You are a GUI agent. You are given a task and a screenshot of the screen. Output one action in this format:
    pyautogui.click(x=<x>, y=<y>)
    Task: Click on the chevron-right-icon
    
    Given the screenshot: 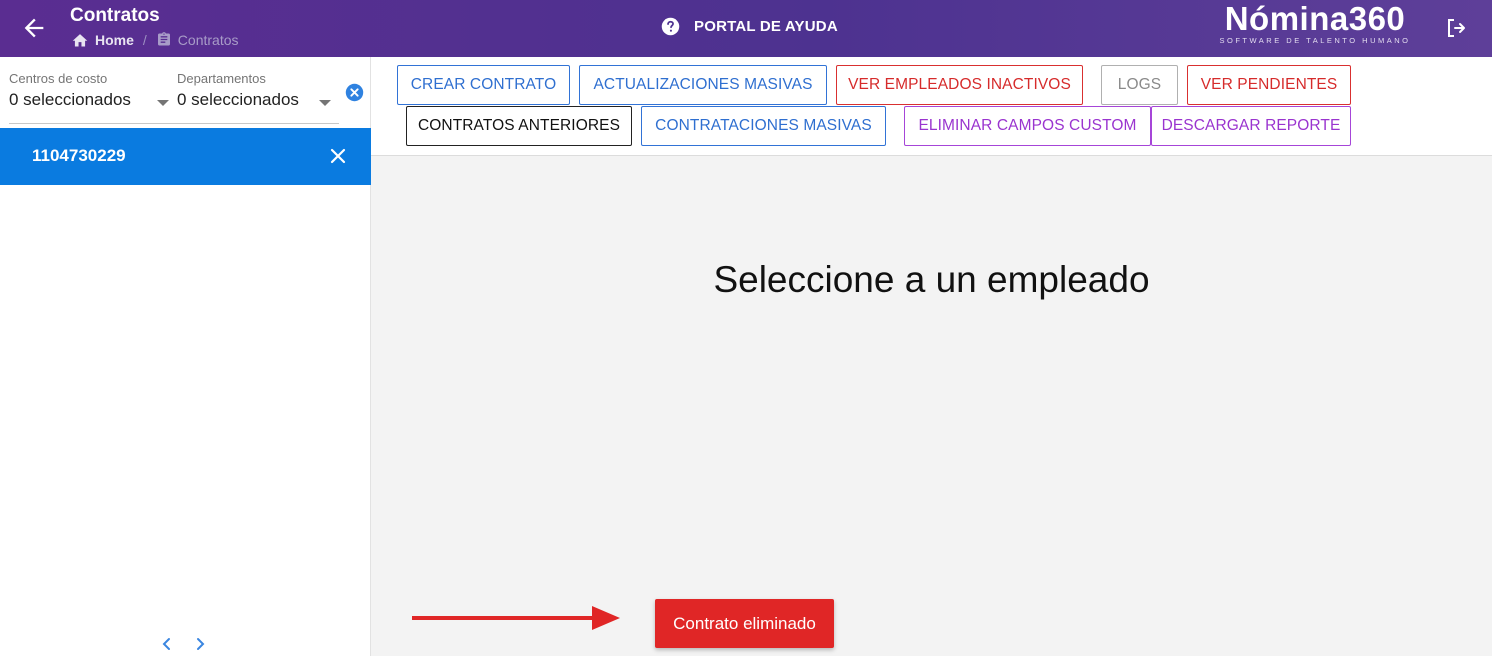 What is the action you would take?
    pyautogui.click(x=200, y=644)
    